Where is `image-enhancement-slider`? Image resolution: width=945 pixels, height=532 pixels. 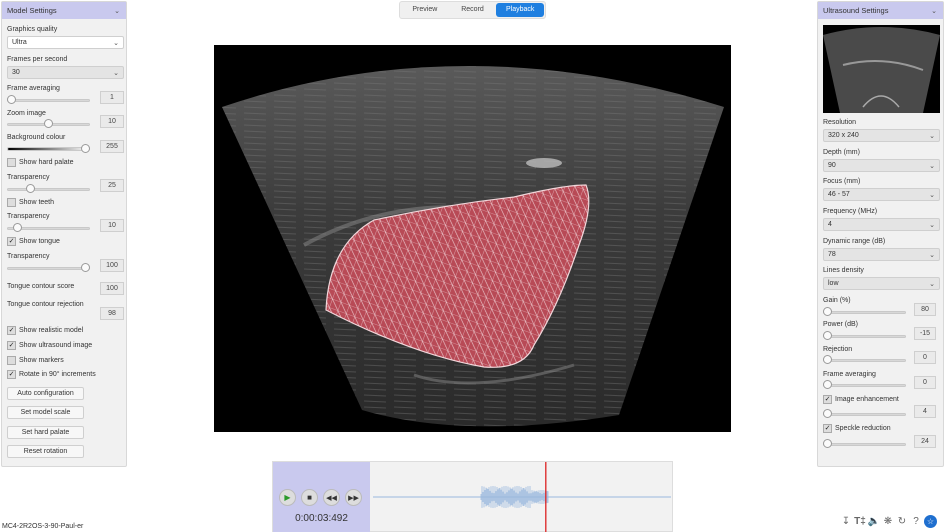
image-enhancement-slider is located at coordinates (864, 414).